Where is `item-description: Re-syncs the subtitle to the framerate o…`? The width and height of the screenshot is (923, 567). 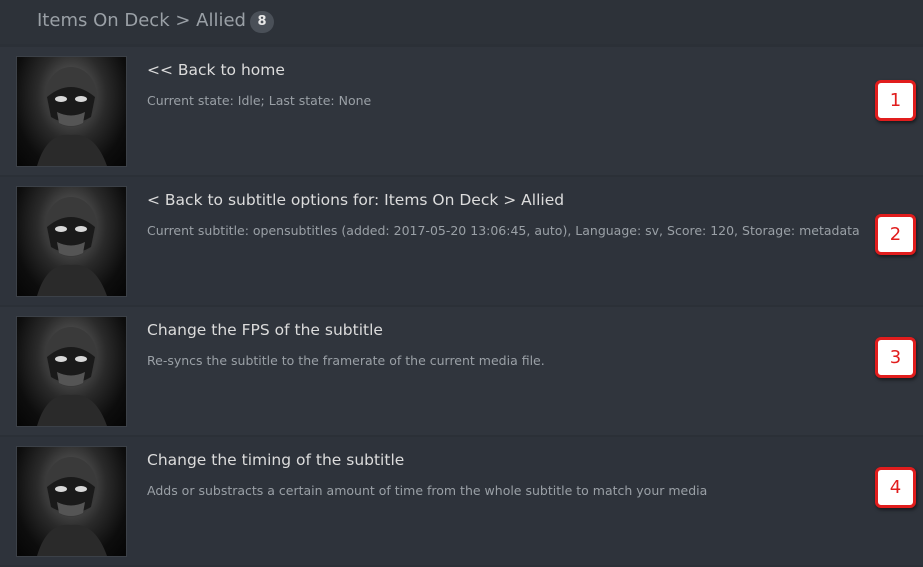
item-description: Re-syncs the subtitle to the framerate o… is located at coordinates (346, 360).